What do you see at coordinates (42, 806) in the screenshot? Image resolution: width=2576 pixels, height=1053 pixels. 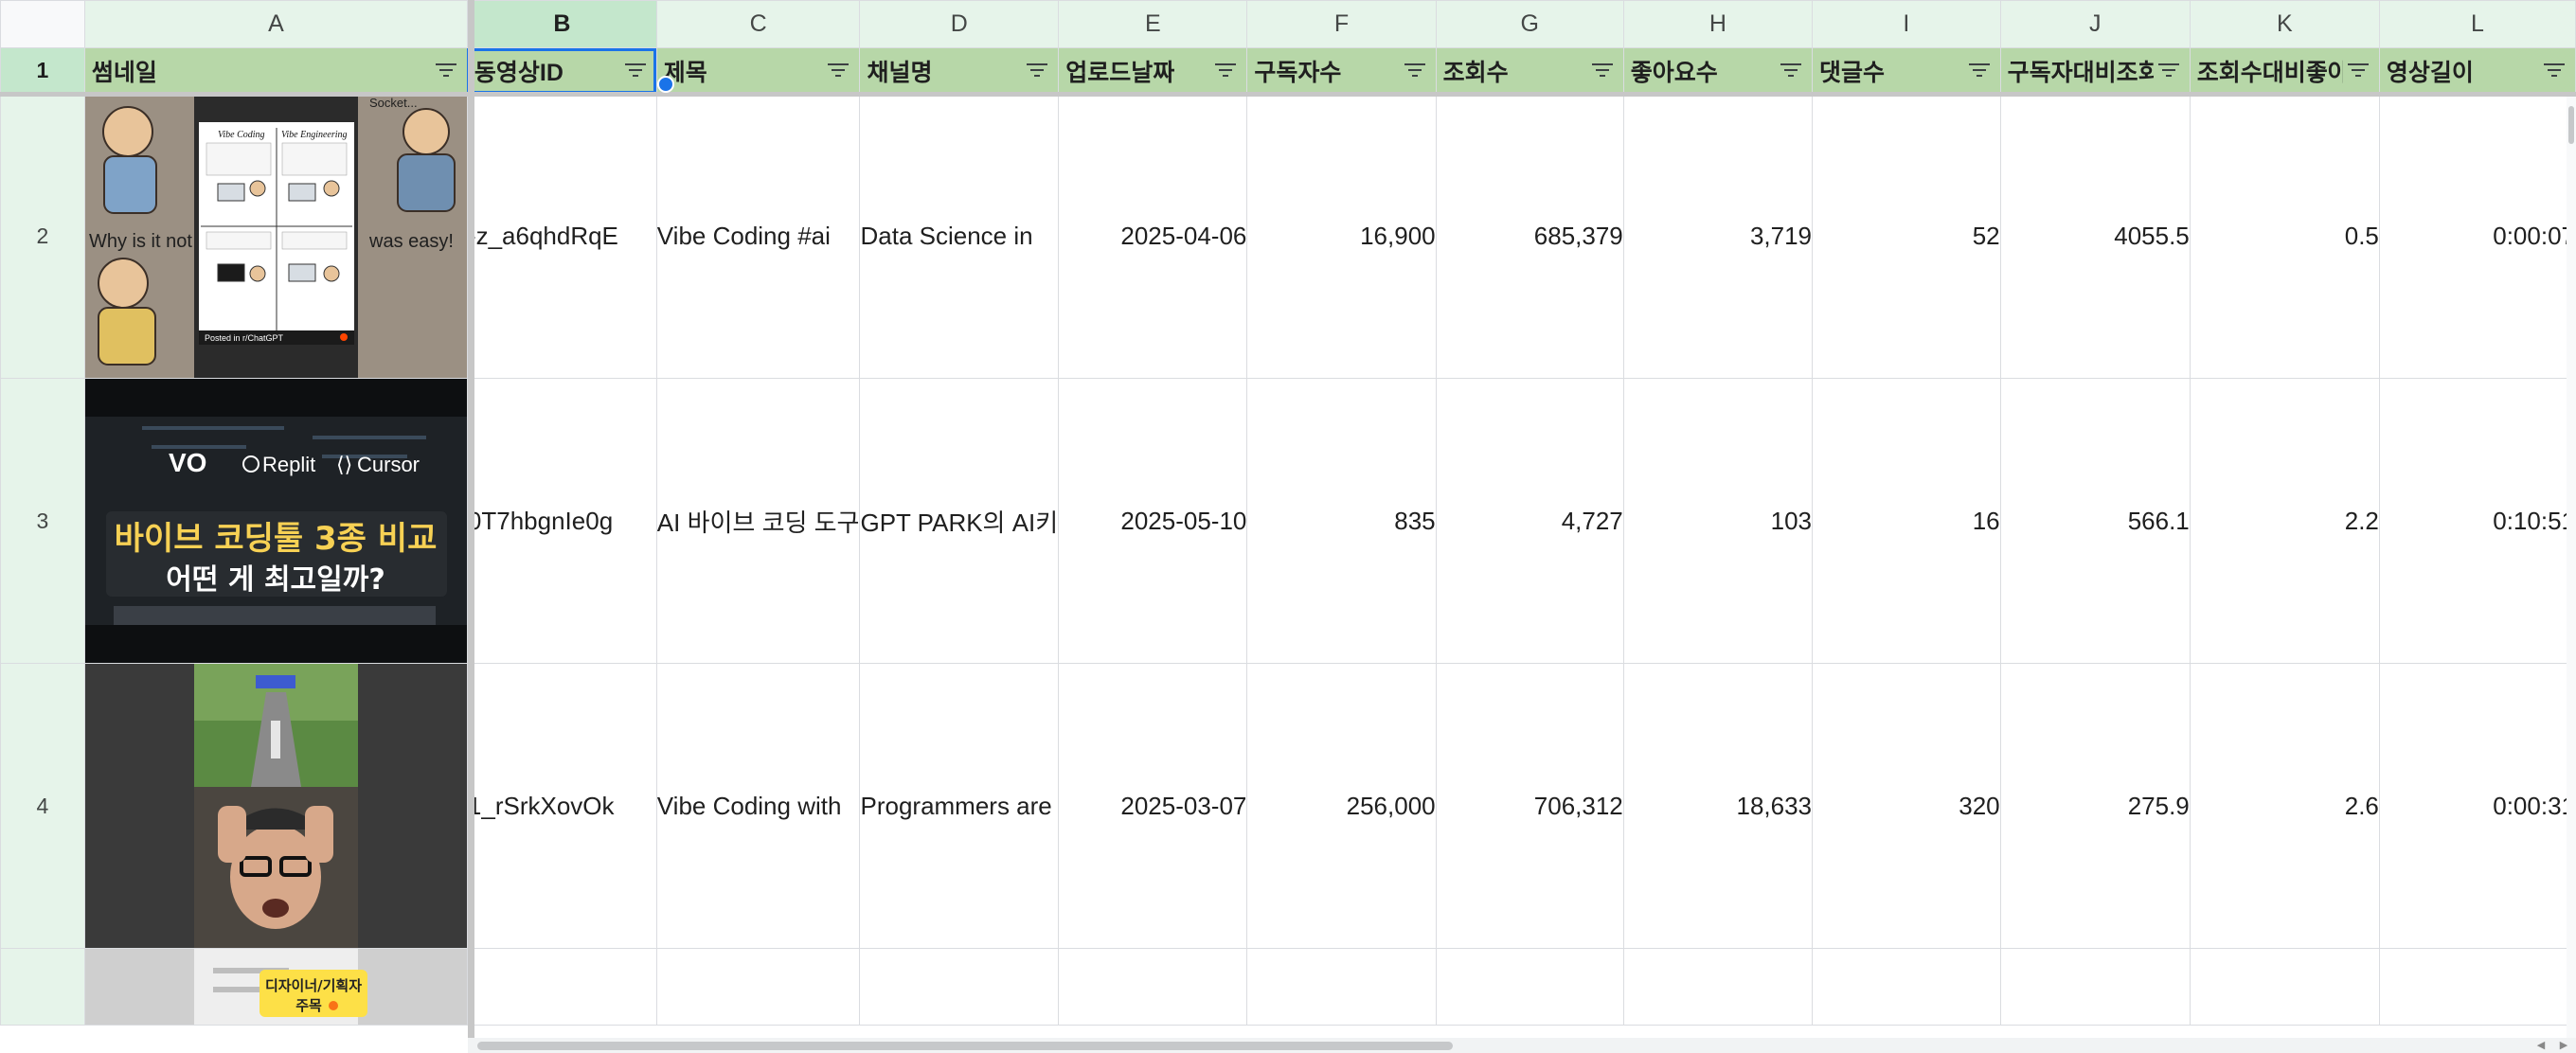 I see `row-header-4: 4` at bounding box center [42, 806].